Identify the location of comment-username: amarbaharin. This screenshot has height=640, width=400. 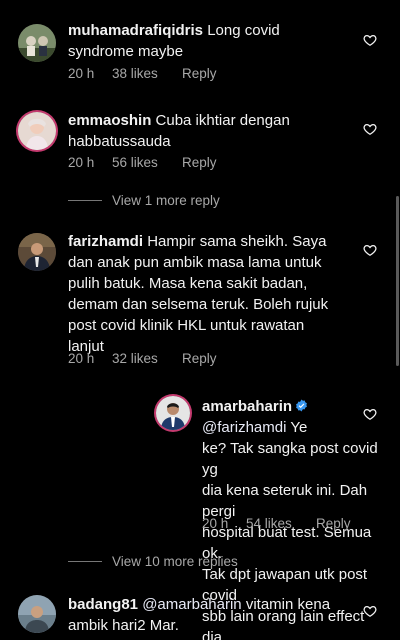
(247, 406).